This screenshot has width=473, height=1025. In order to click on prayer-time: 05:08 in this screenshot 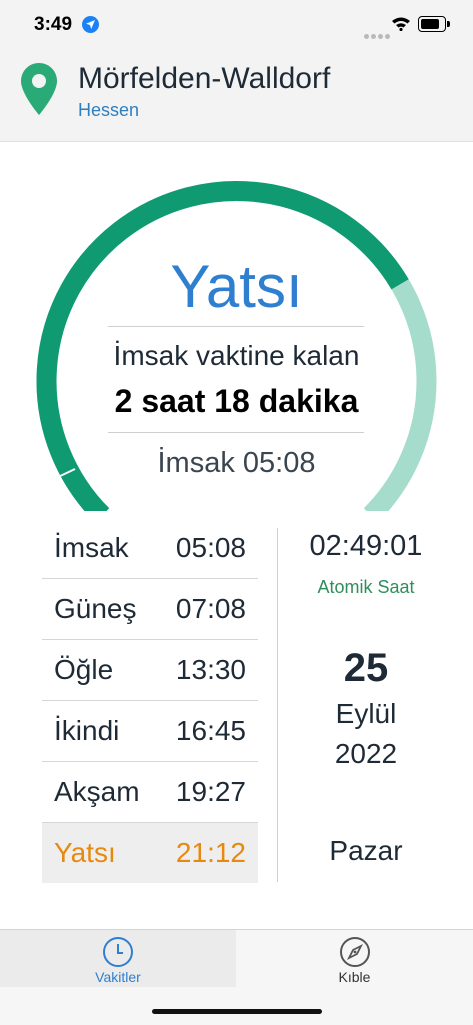, I will do `click(210, 547)`.